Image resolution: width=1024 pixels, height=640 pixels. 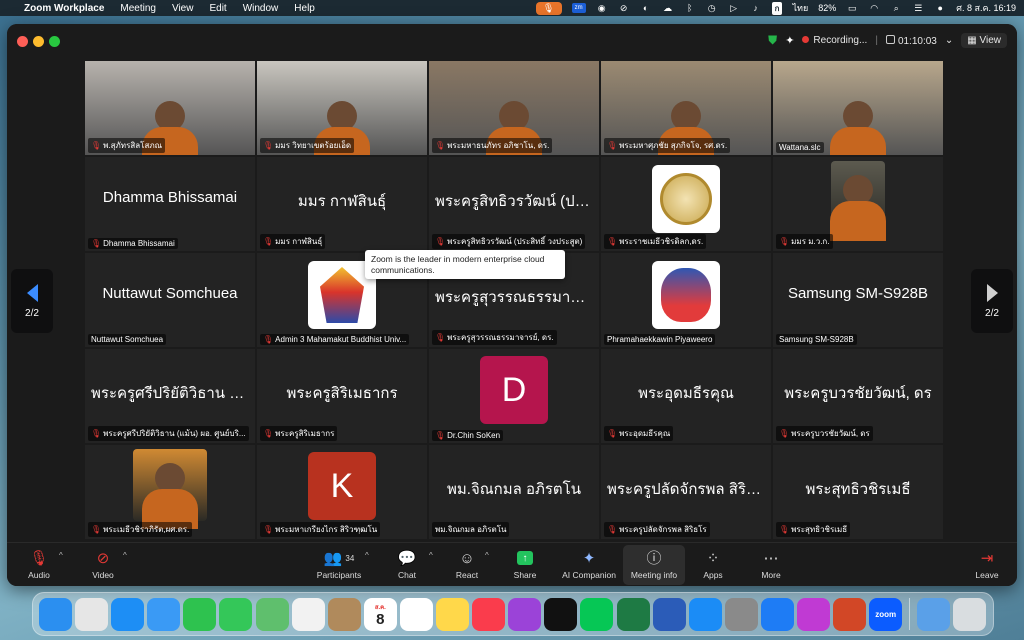 I want to click on word-icon, so click(x=669, y=614).